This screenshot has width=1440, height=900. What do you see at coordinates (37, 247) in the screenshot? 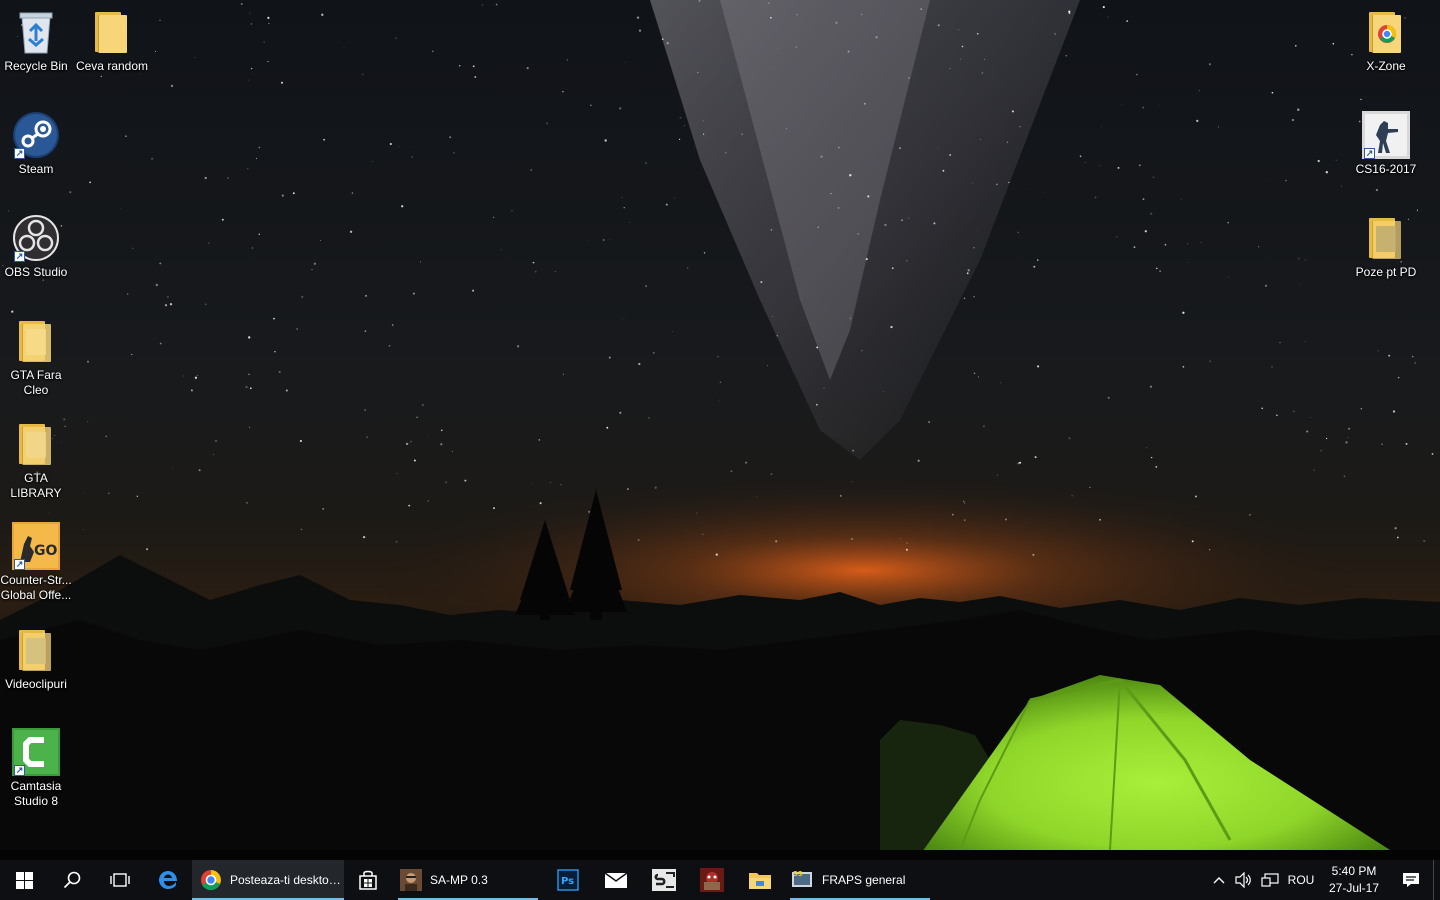
I see `desktop-icon-obs-studio: ↗ OBS Studio` at bounding box center [37, 247].